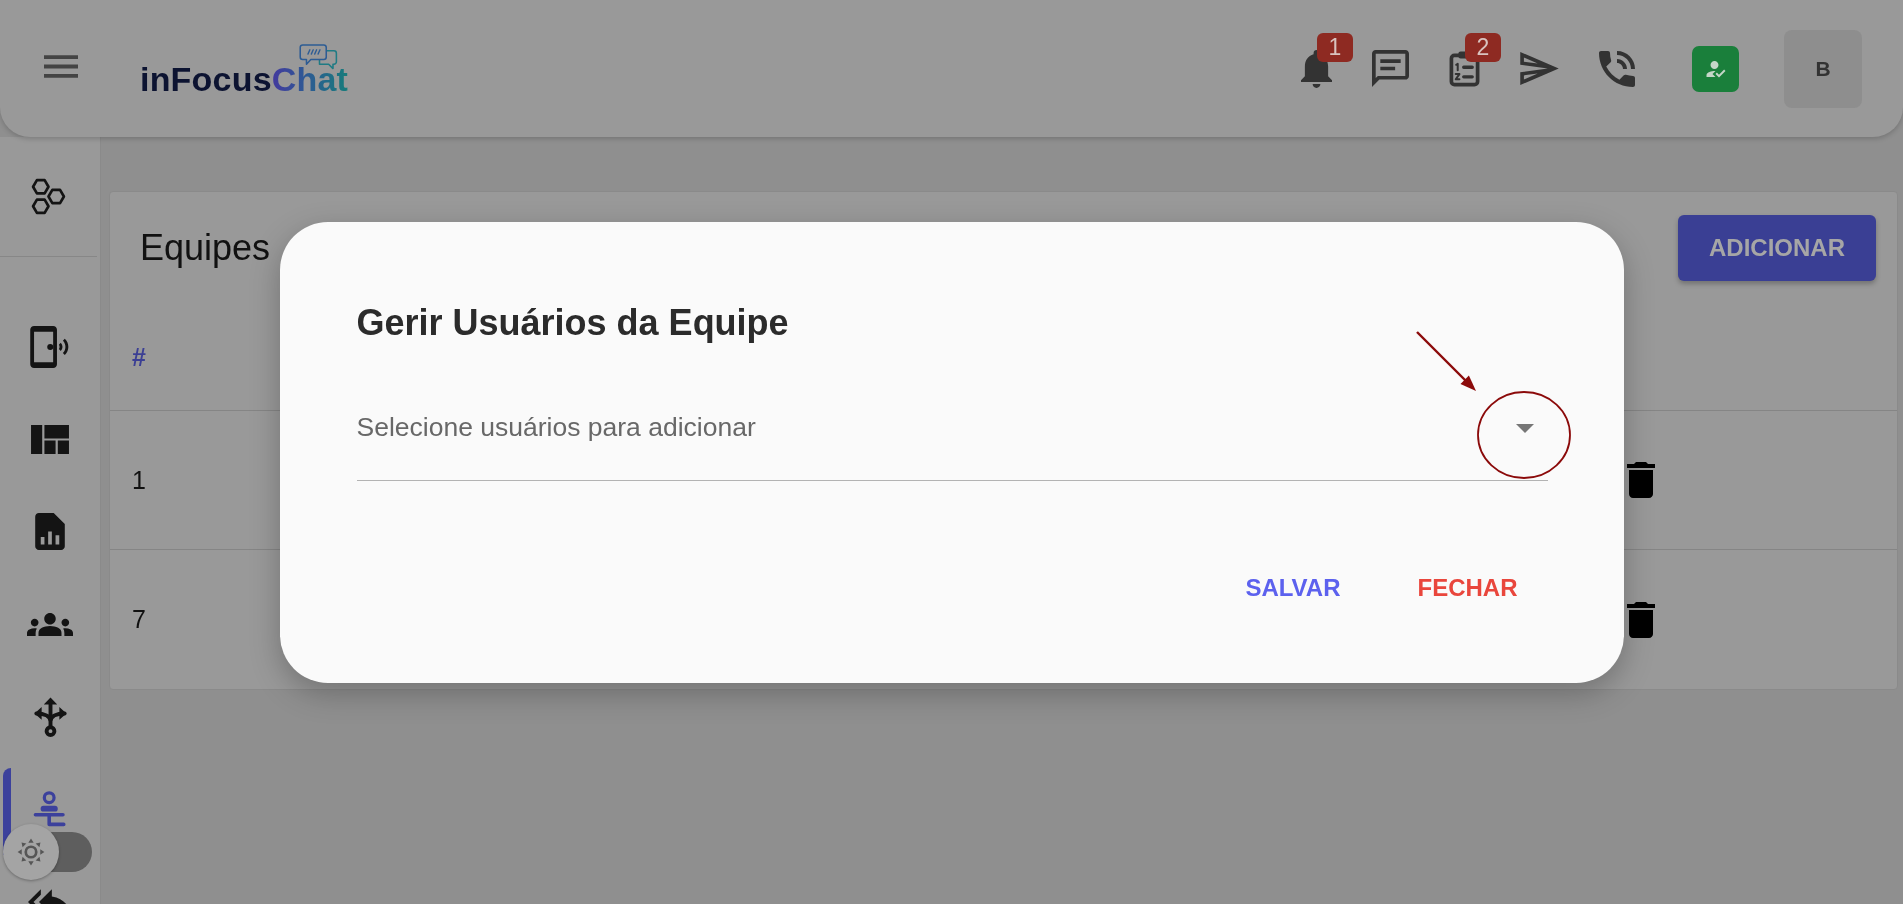  Describe the element at coordinates (47, 852) in the screenshot. I see `theme-switch` at that location.